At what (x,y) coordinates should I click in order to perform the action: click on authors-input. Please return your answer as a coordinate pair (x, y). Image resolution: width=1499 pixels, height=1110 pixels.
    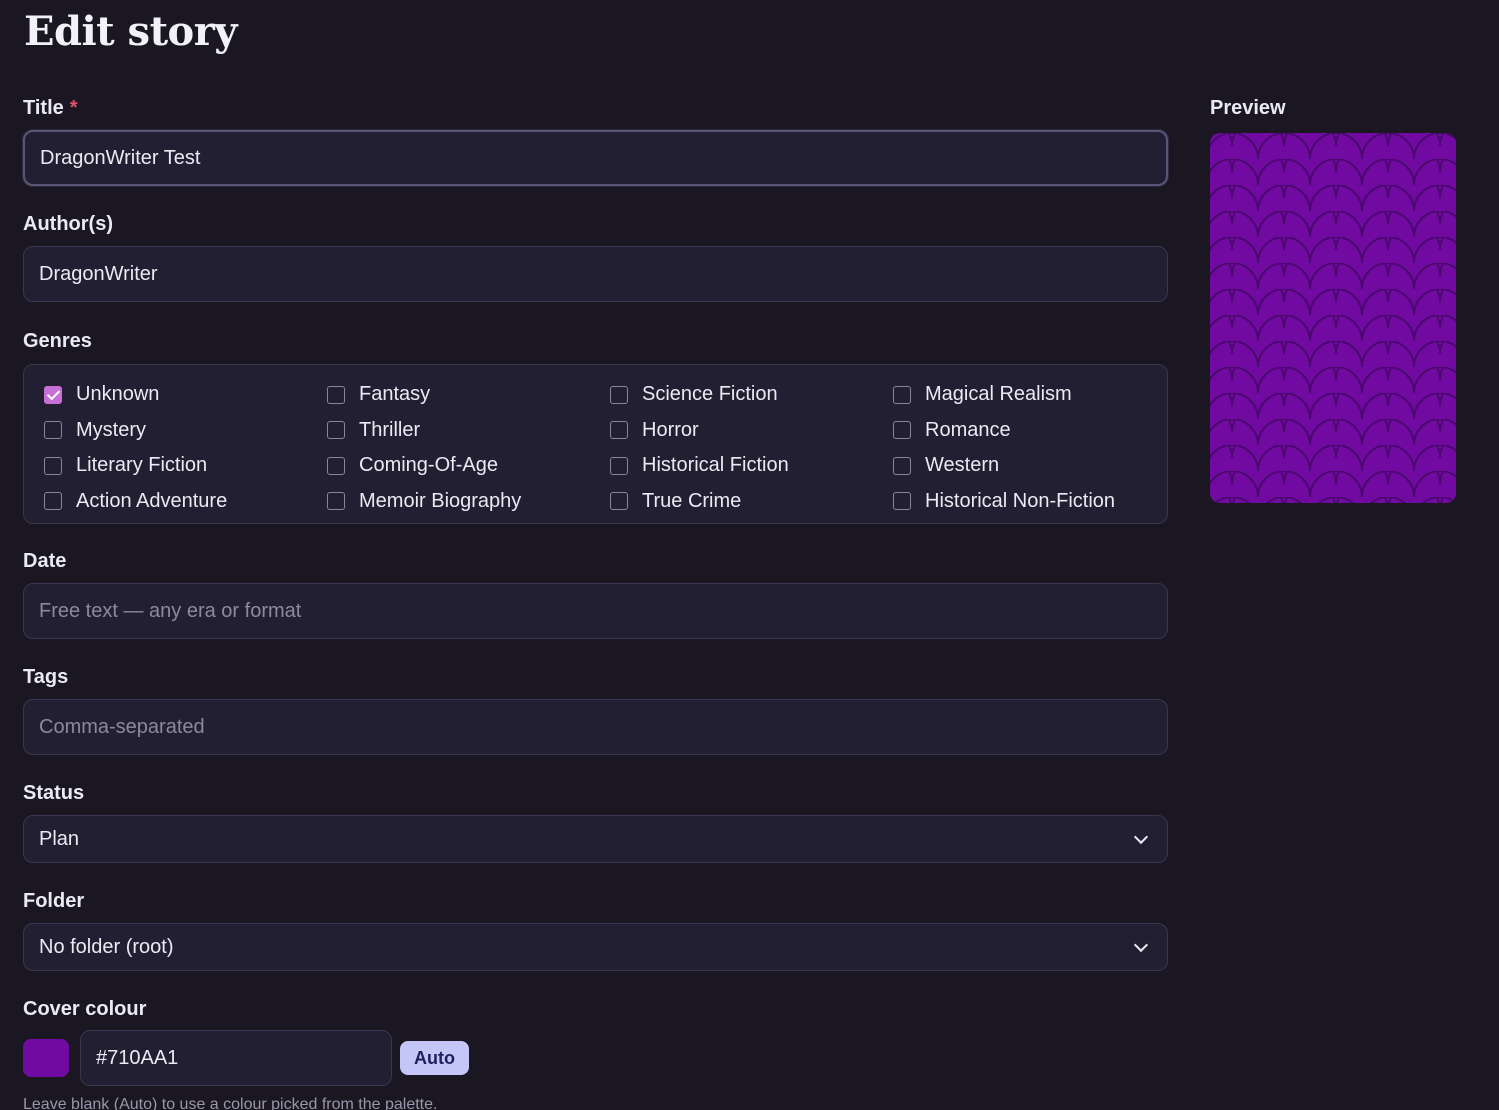
    Looking at the image, I should click on (595, 274).